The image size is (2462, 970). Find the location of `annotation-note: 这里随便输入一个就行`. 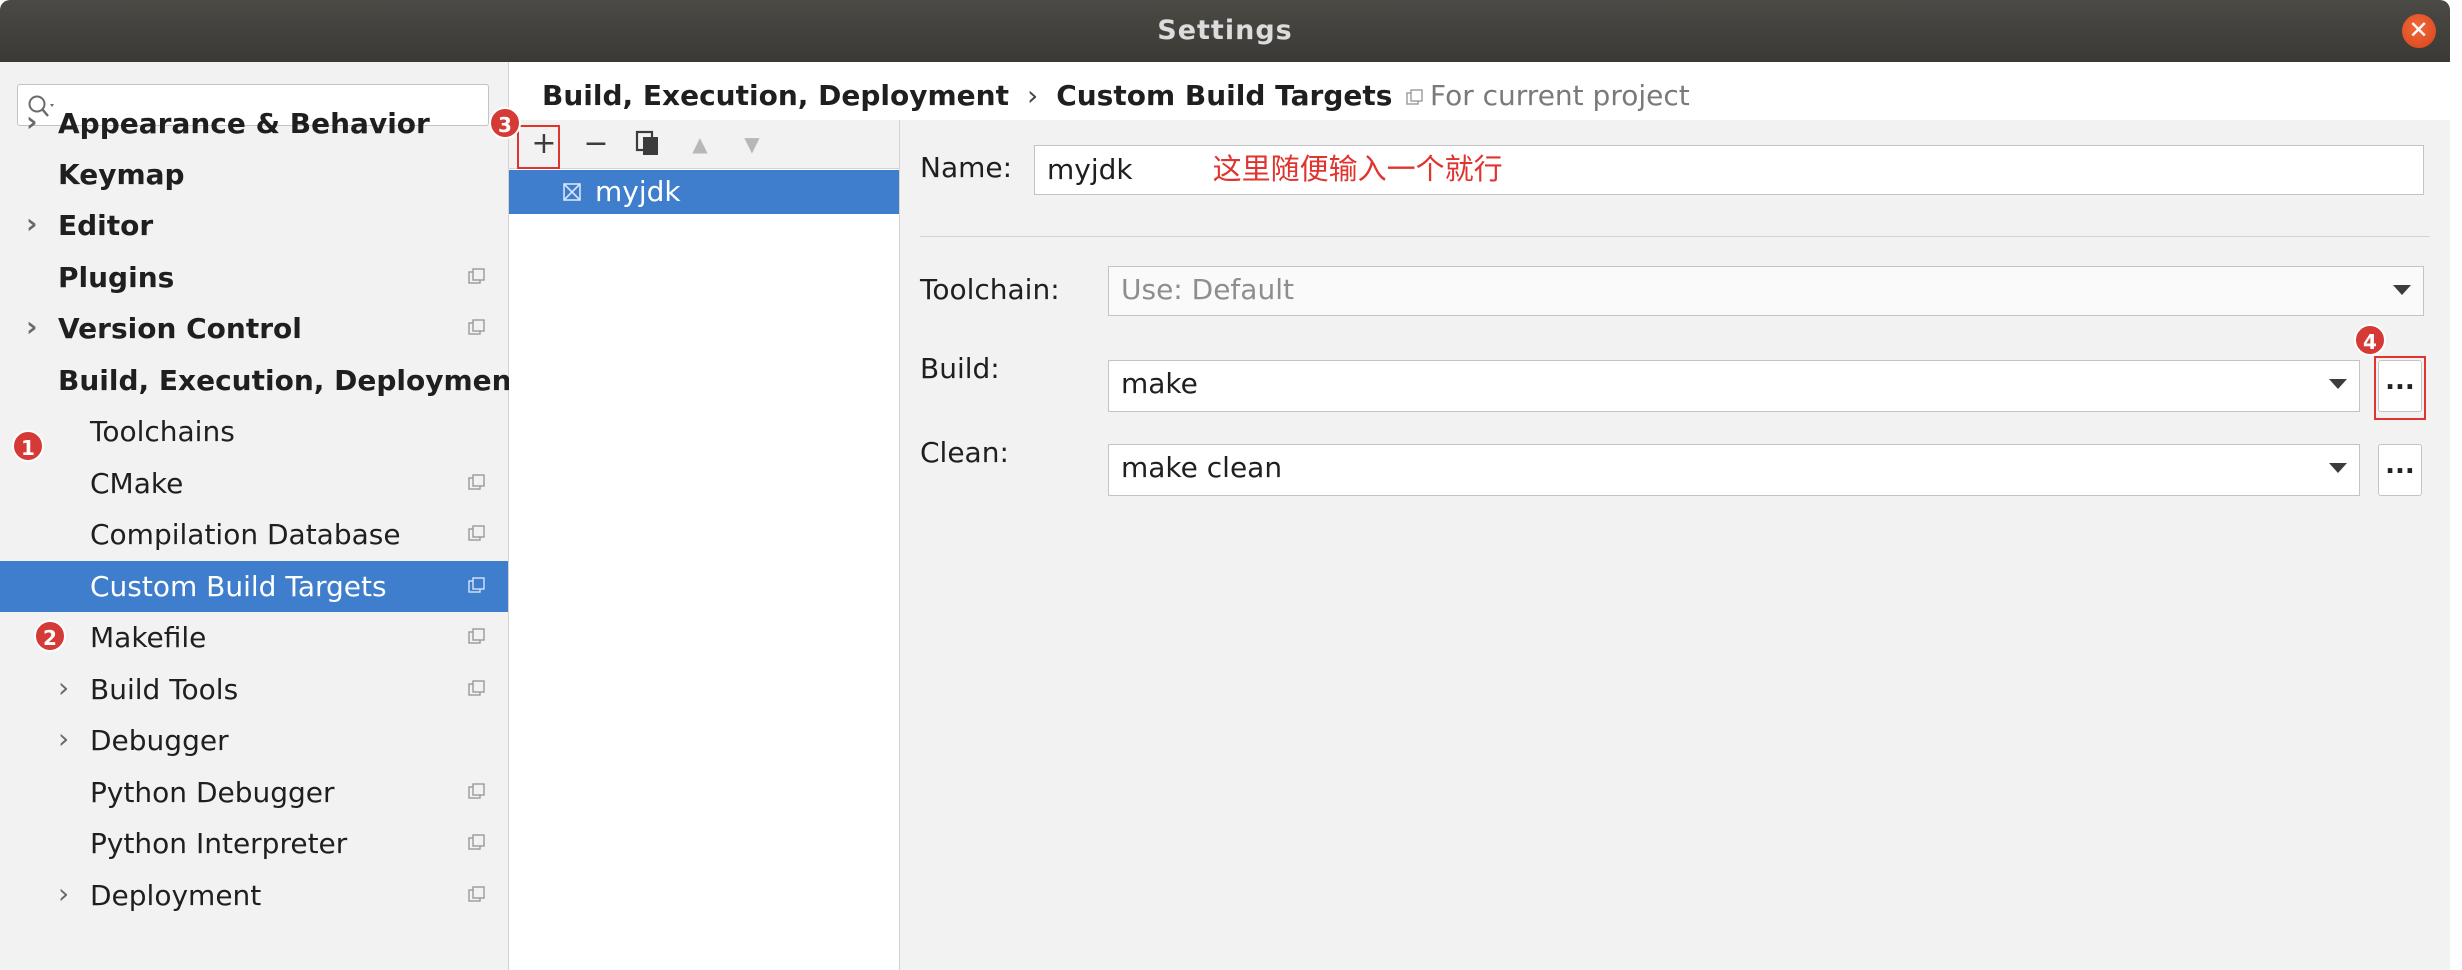

annotation-note: 这里随便输入一个就行 is located at coordinates (1357, 169).